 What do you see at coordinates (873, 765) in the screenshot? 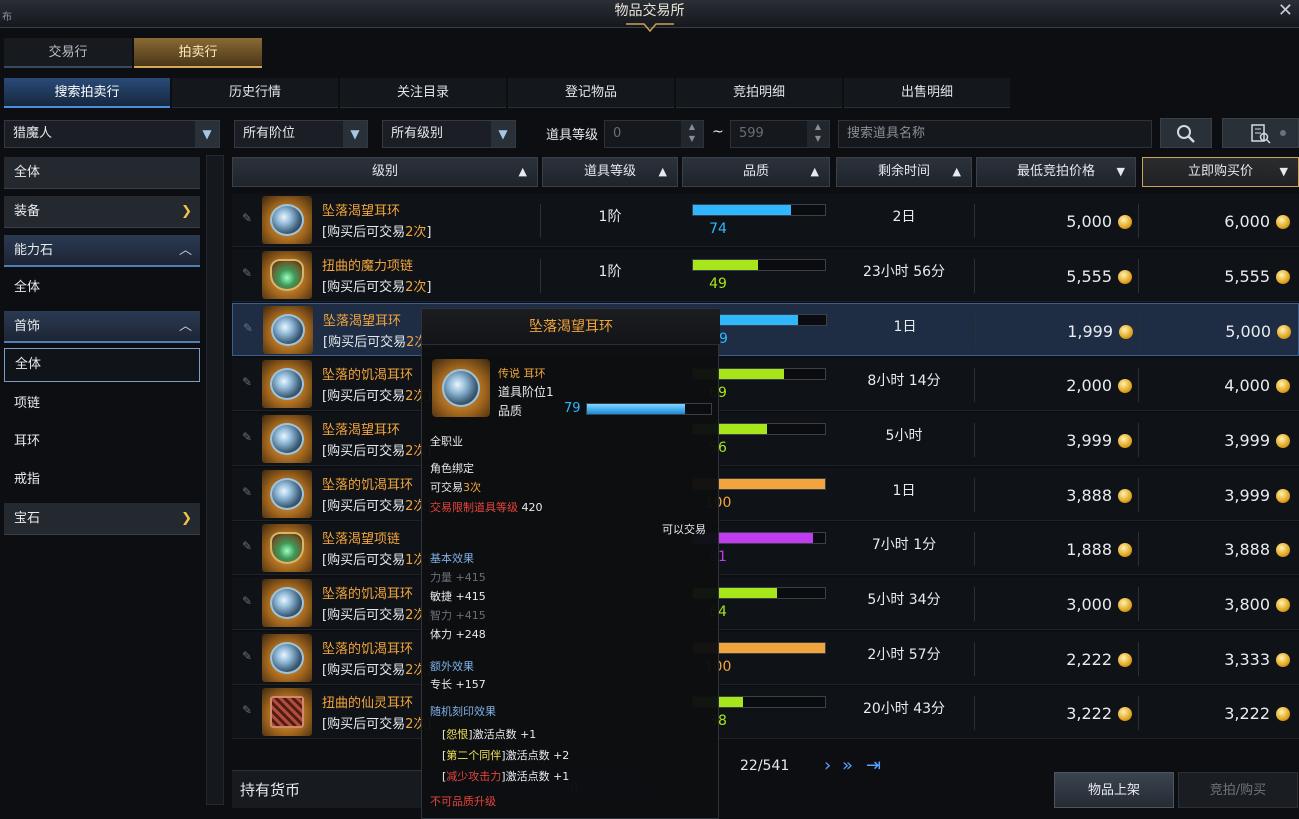
I see `last-page-icon: ⇥` at bounding box center [873, 765].